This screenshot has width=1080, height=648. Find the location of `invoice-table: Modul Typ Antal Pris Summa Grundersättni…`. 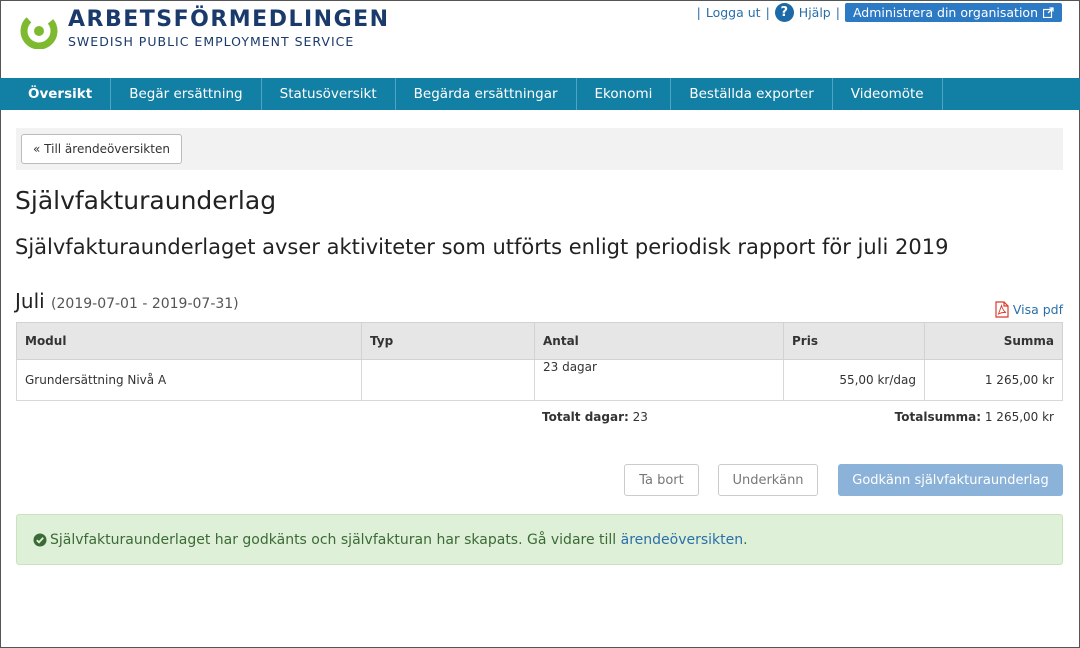

invoice-table: Modul Typ Antal Pris Summa Grundersättni… is located at coordinates (539, 361).